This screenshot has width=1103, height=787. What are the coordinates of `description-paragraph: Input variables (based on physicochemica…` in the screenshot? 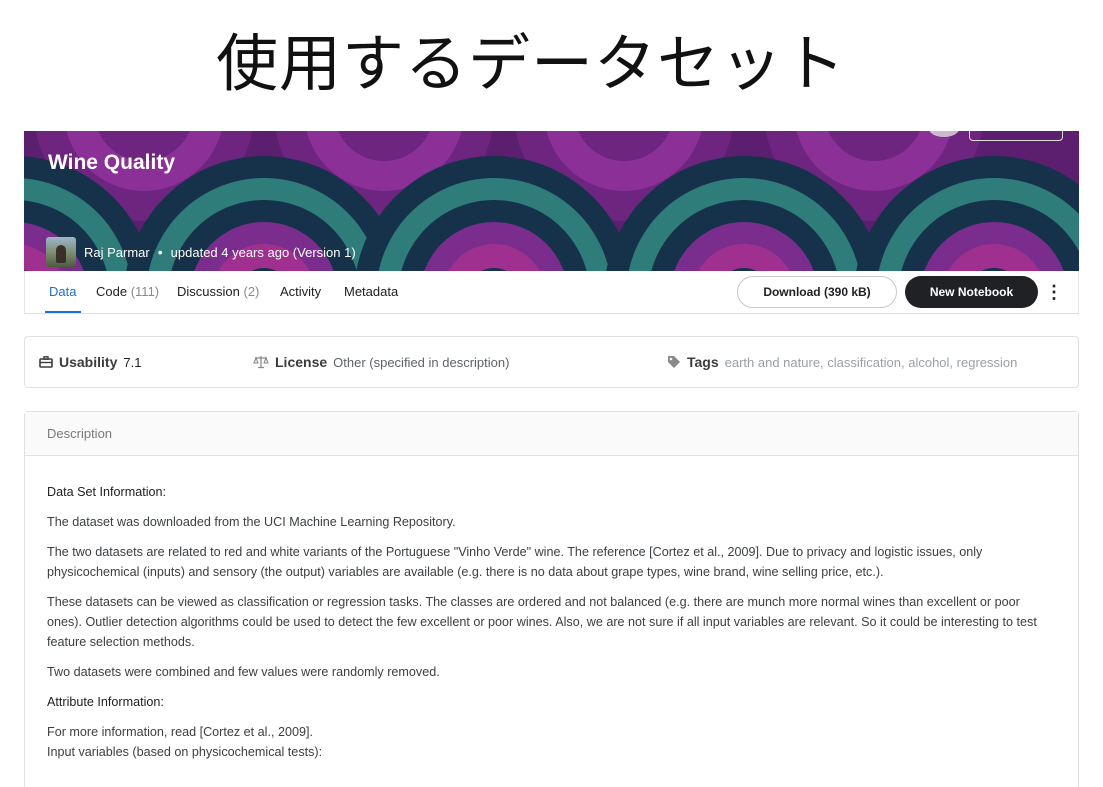 It's located at (185, 752).